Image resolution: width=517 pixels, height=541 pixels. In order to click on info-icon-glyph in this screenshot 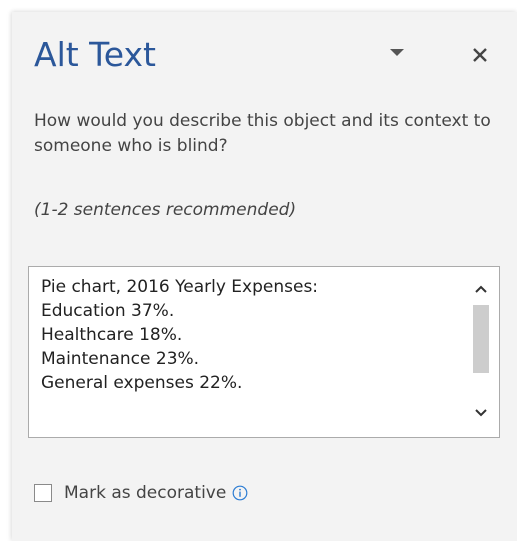, I will do `click(240, 493)`.